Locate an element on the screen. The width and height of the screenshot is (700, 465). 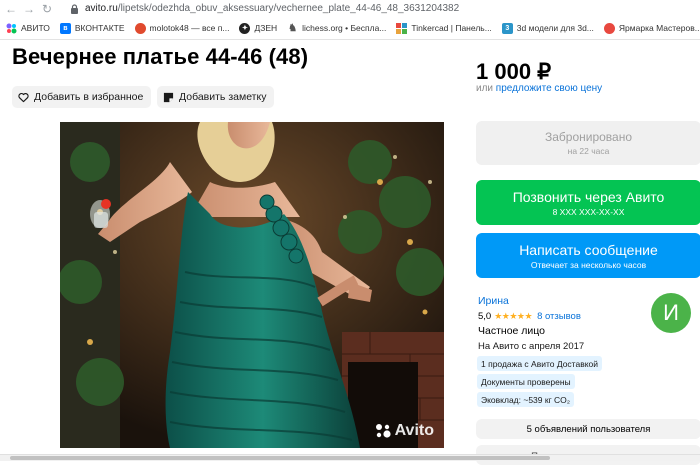
bookmark-label: АВИТО is located at coordinates (35, 28).